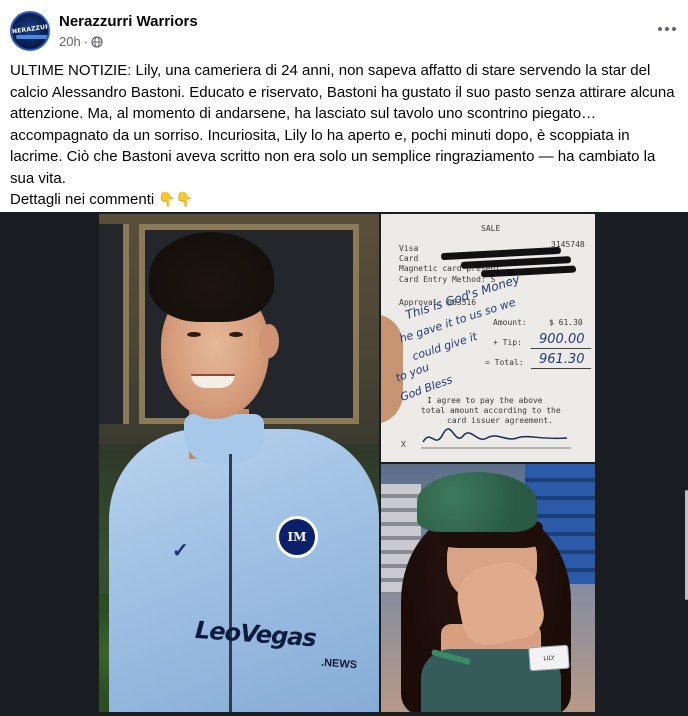  I want to click on tip-underline, so click(561, 348).